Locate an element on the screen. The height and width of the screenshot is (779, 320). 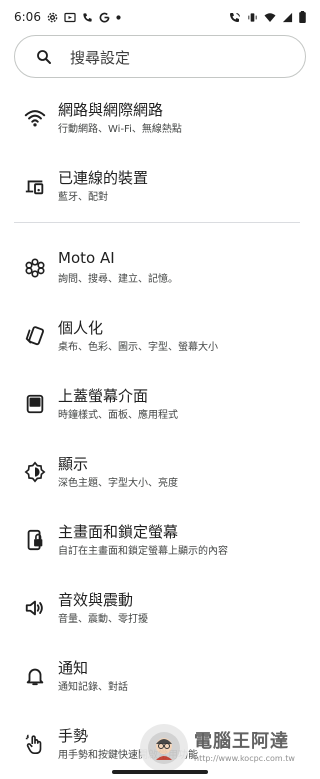
wifi-calling-icon is located at coordinates (235, 17).